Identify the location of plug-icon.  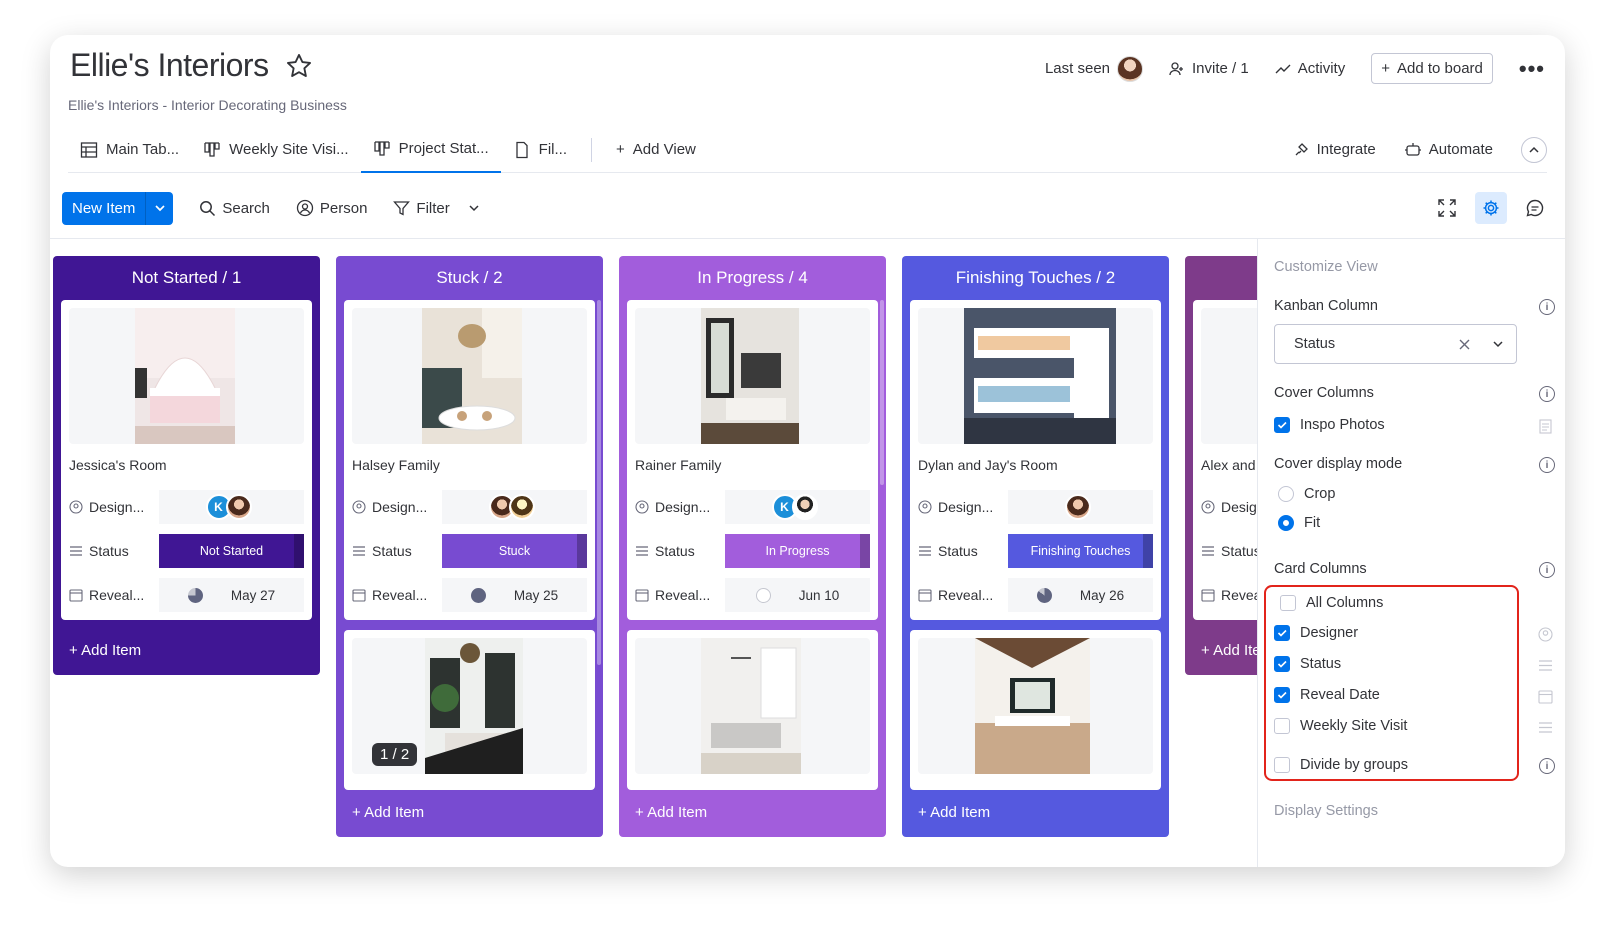
(1301, 149).